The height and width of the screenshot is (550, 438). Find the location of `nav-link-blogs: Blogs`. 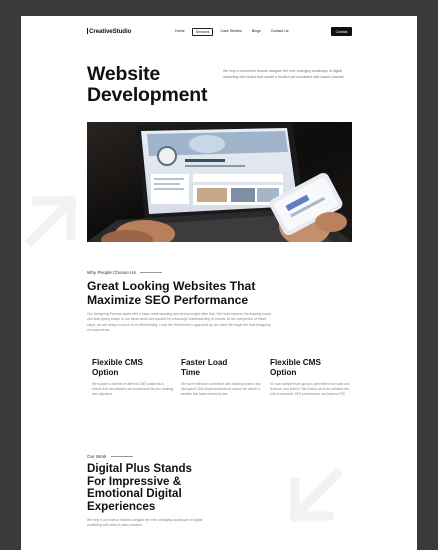

nav-link-blogs: Blogs is located at coordinates (256, 32).